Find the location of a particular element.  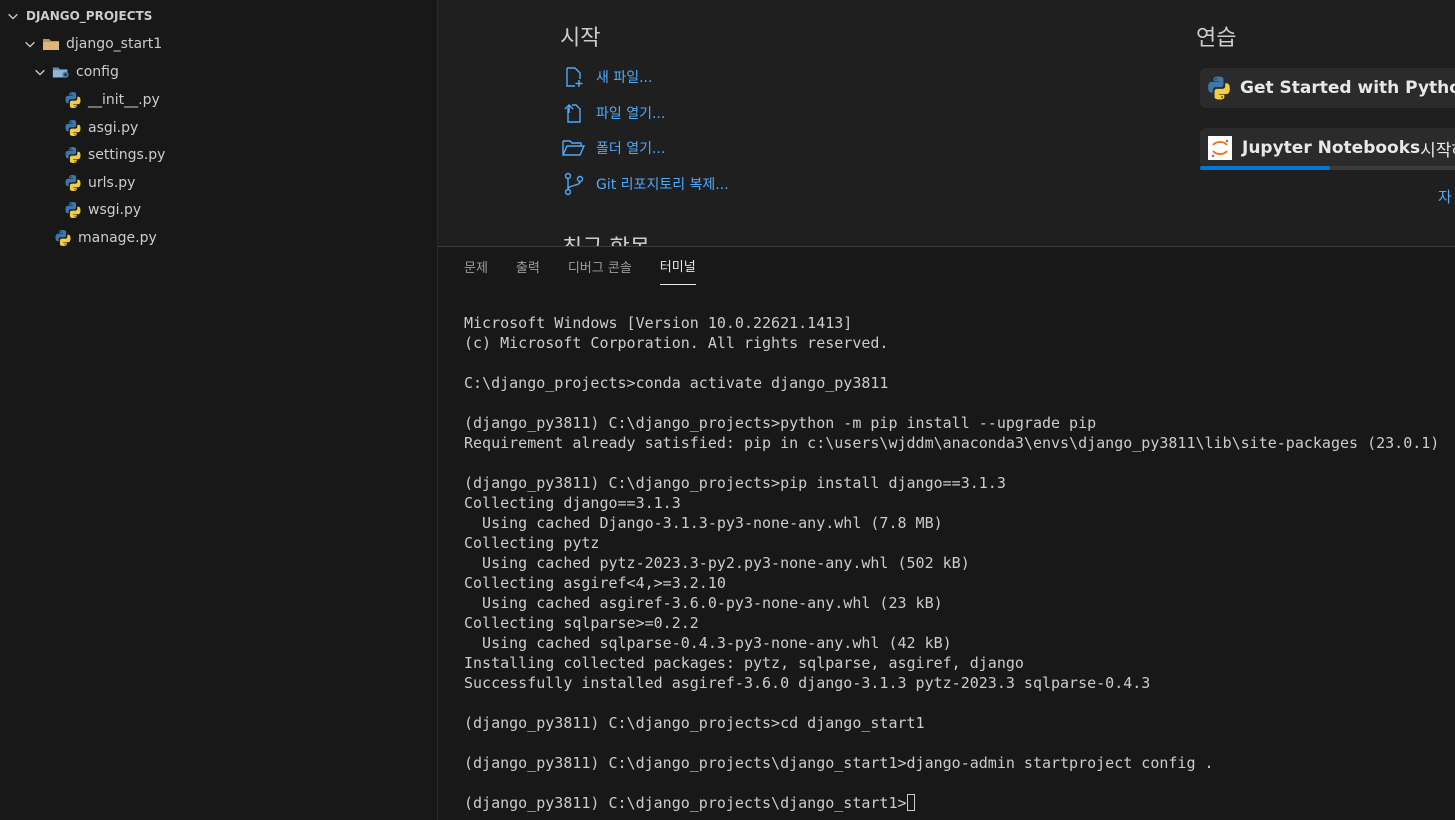

more-link: 자 is located at coordinates (1445, 196).